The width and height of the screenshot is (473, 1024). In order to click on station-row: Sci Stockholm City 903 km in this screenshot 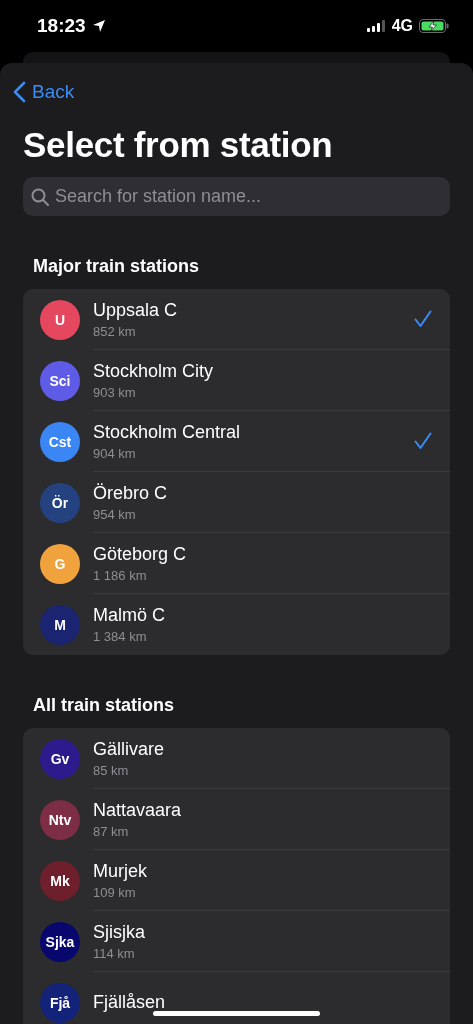, I will do `click(236, 380)`.